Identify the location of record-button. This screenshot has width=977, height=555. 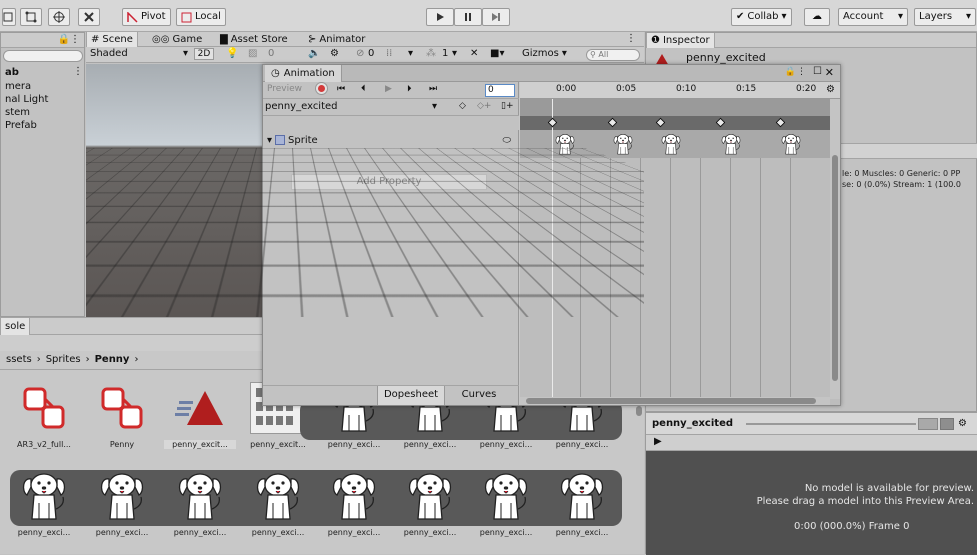
(321, 88).